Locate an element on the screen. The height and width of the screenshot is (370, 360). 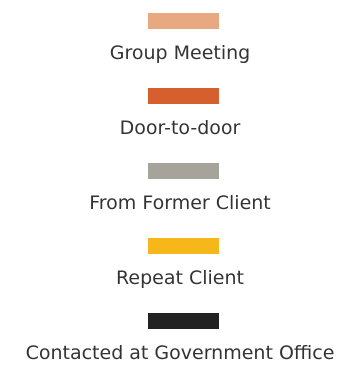
legend-label: From Former Client is located at coordinates (180, 203).